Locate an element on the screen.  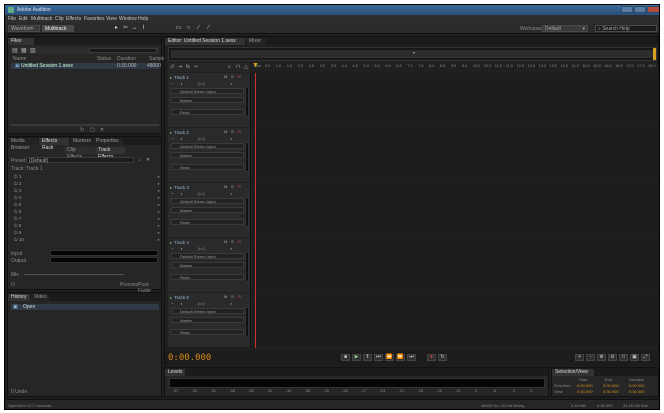
minimize-button is located at coordinates (627, 9).